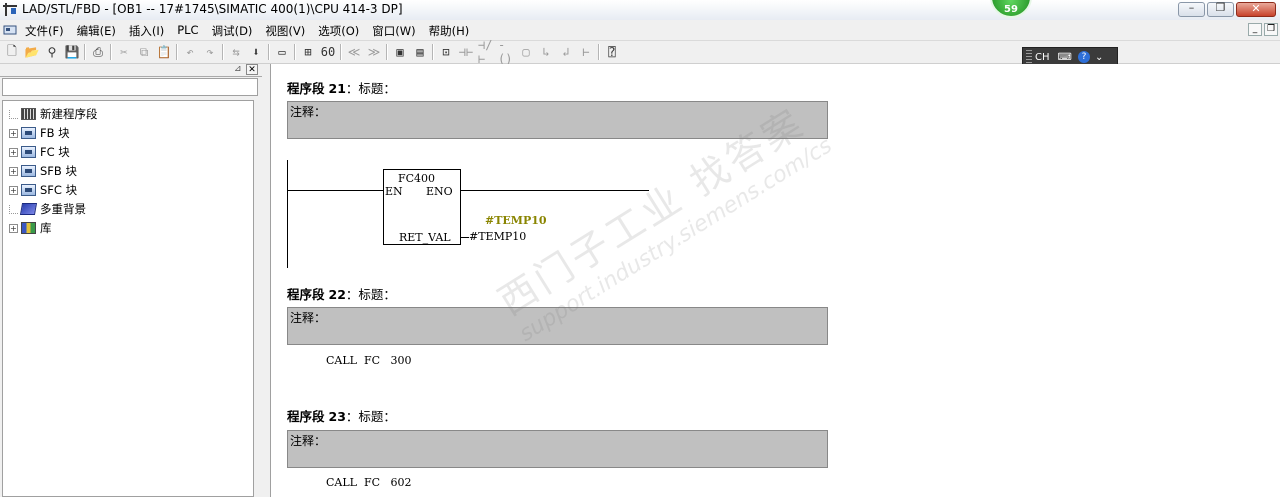 The width and height of the screenshot is (1280, 497). I want to click on tree-line, so click(13, 209).